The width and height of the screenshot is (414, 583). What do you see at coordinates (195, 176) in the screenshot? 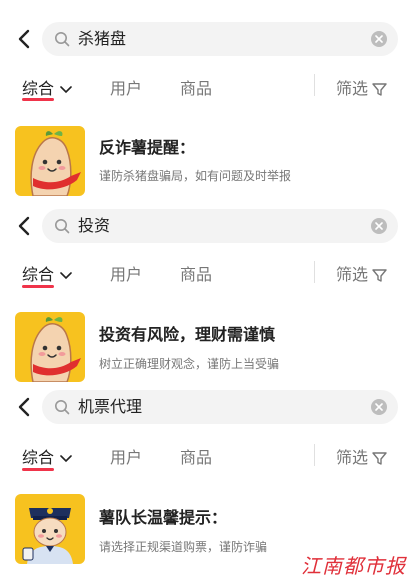
I see `result-description: 谨防杀猪盘骗局，如有问题及时举报` at bounding box center [195, 176].